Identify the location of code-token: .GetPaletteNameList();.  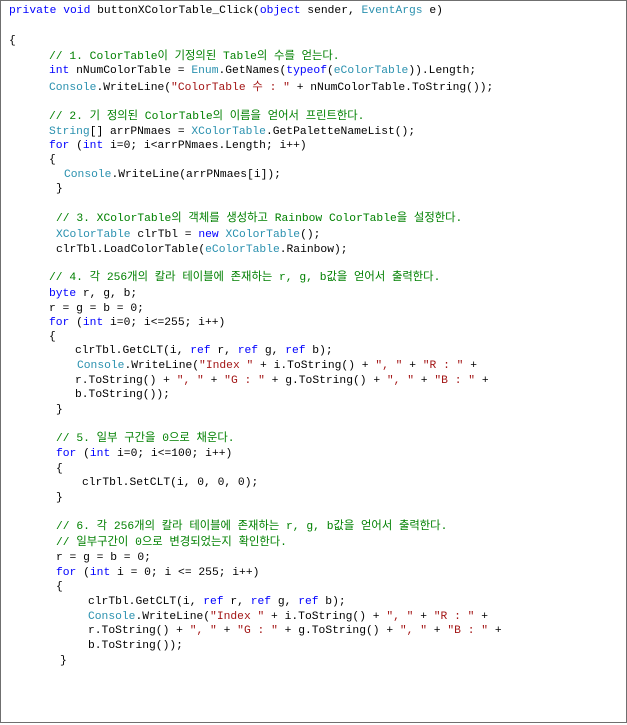
(340, 132).